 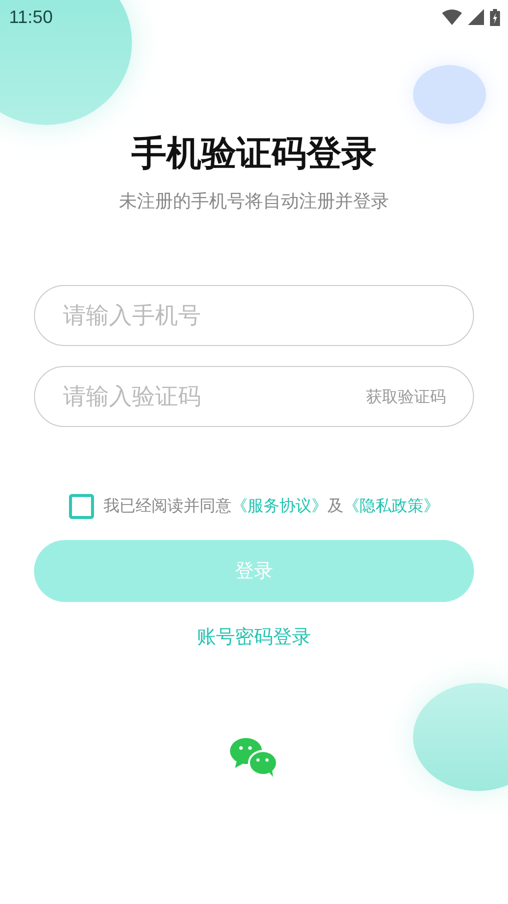 I want to click on status-time: 11:50, so click(x=31, y=17).